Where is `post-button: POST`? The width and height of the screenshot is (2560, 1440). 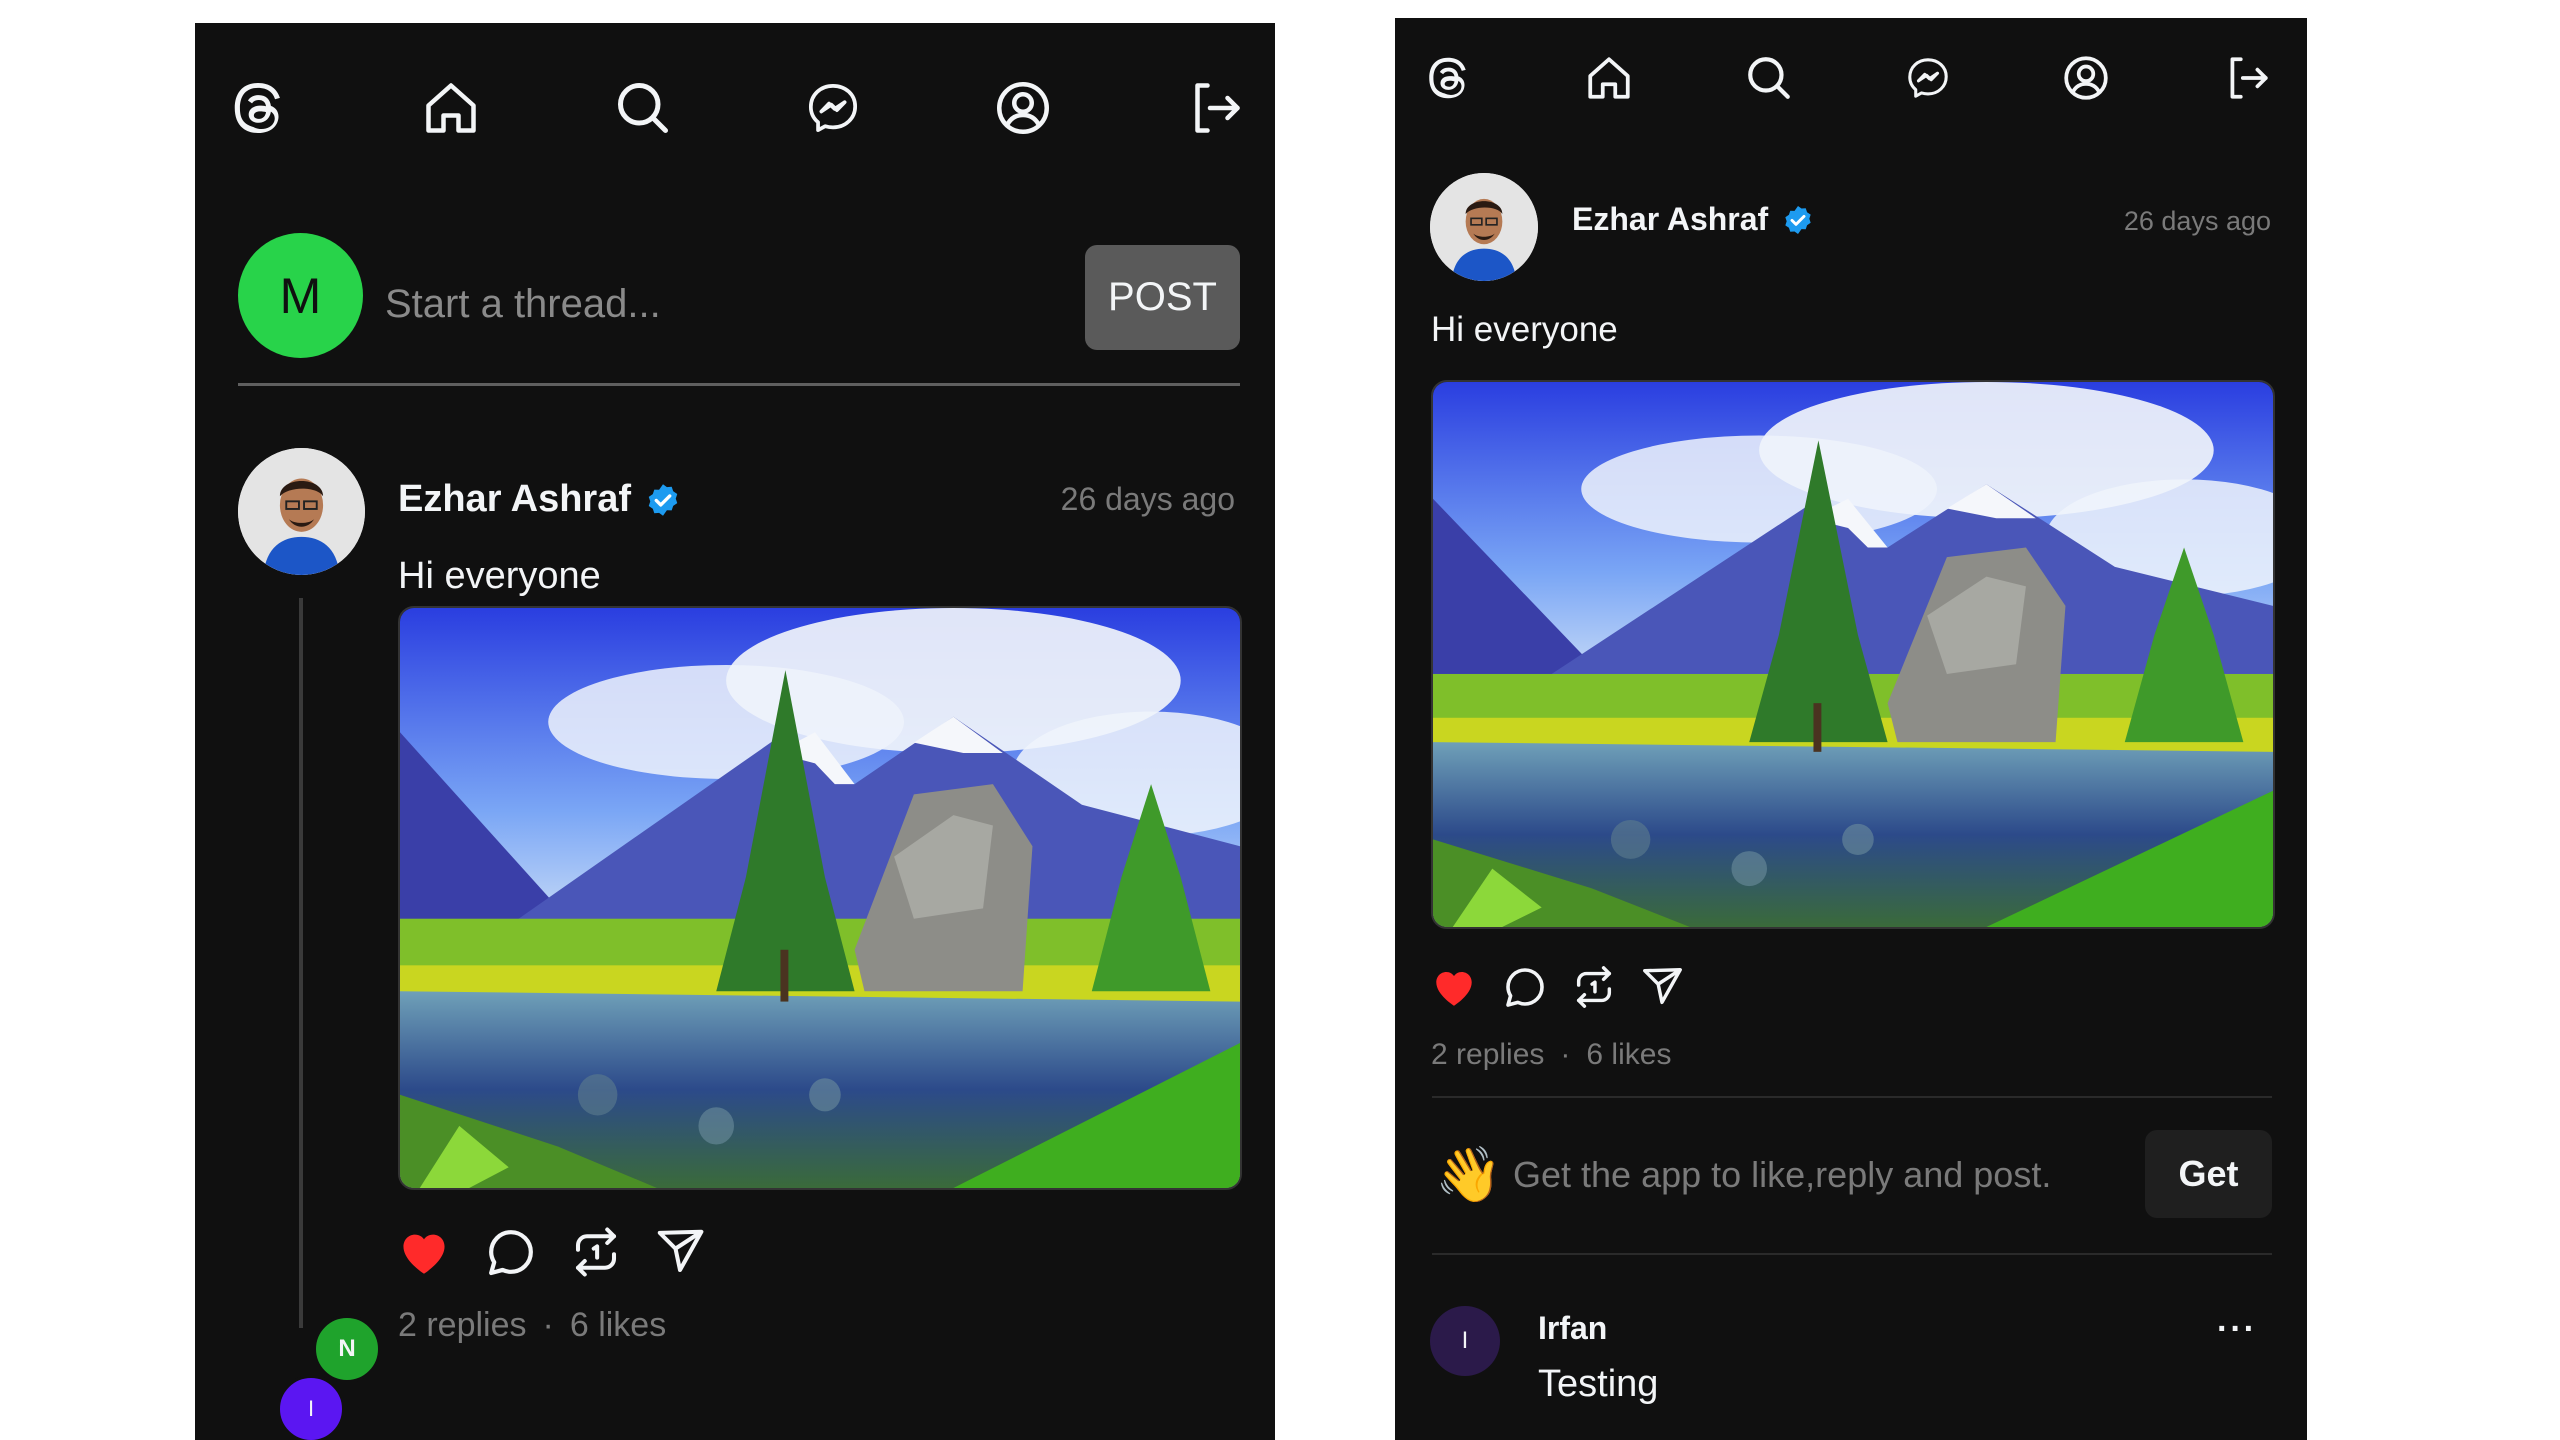 post-button: POST is located at coordinates (1162, 297).